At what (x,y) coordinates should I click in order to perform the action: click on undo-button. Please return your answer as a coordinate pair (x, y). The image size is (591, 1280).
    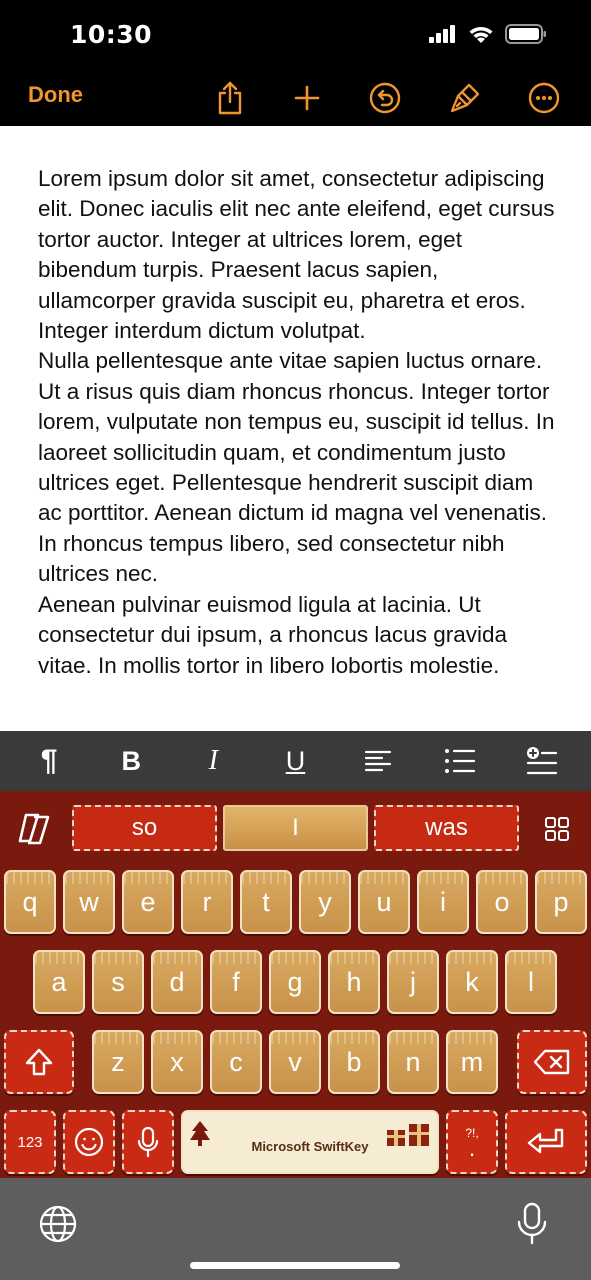
    Looking at the image, I should click on (385, 98).